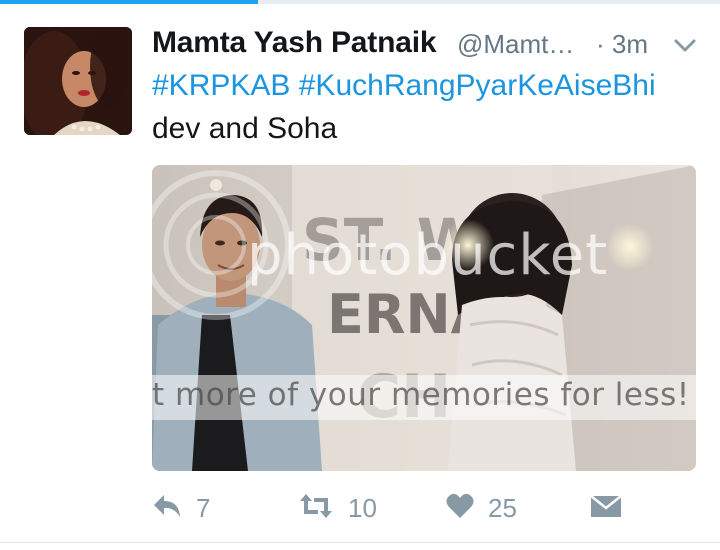  Describe the element at coordinates (481, 508) in the screenshot. I see `like-button: 25` at that location.